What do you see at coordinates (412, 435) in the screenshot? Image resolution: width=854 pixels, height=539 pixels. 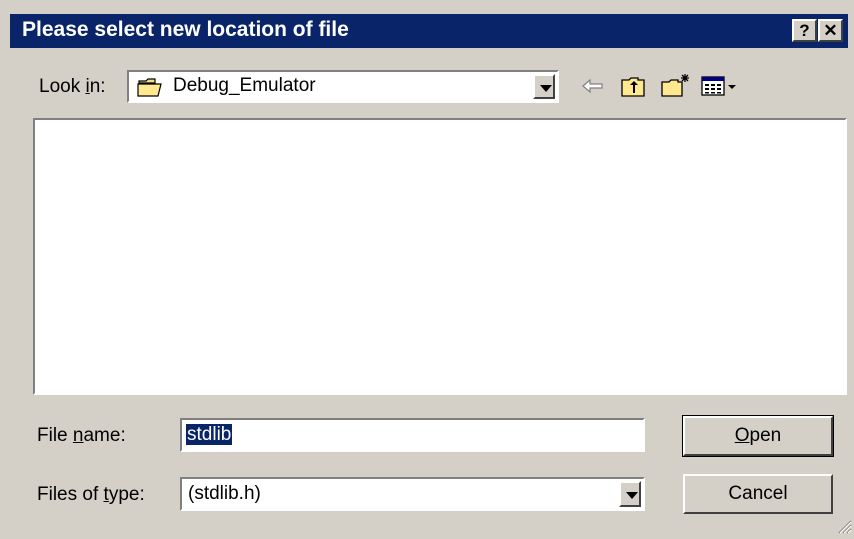 I see `file-name-input: stdlib` at bounding box center [412, 435].